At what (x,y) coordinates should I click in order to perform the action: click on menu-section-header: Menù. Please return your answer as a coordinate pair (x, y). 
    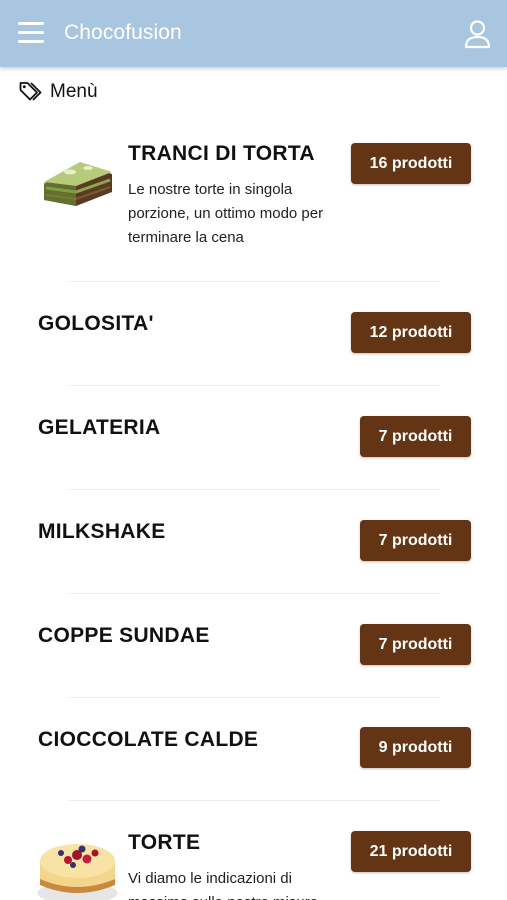
    Looking at the image, I should click on (58, 92).